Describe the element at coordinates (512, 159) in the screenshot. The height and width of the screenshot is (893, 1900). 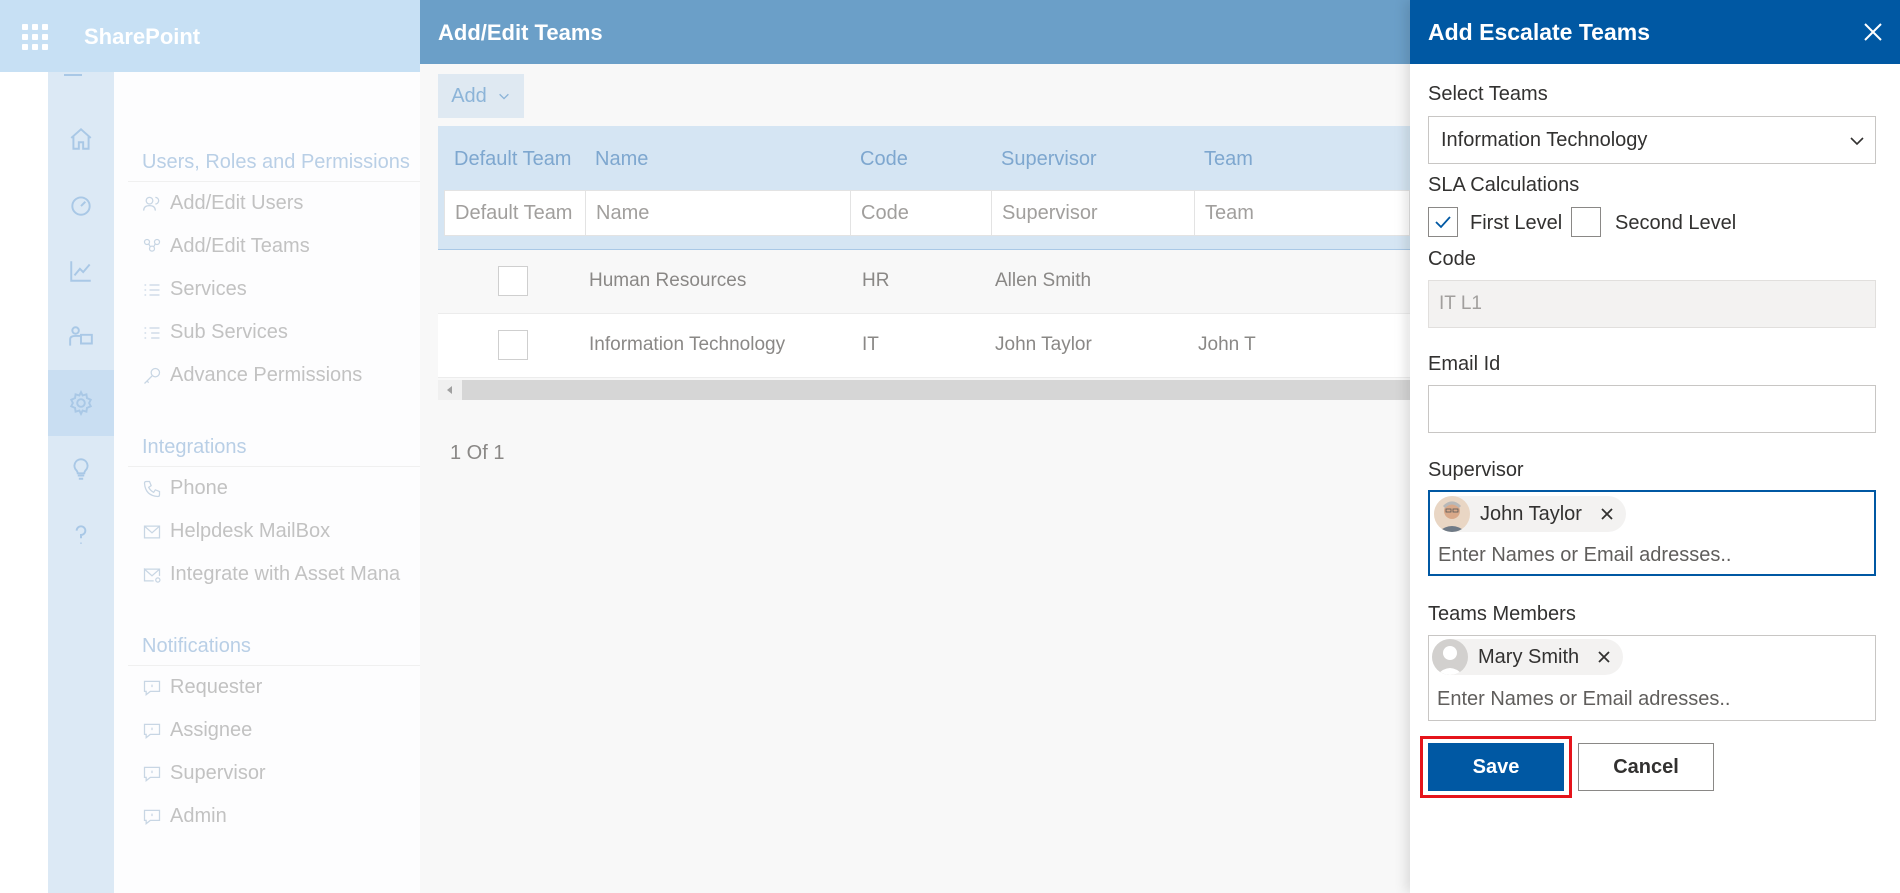
I see `column-header-default-team: Default Team` at that location.